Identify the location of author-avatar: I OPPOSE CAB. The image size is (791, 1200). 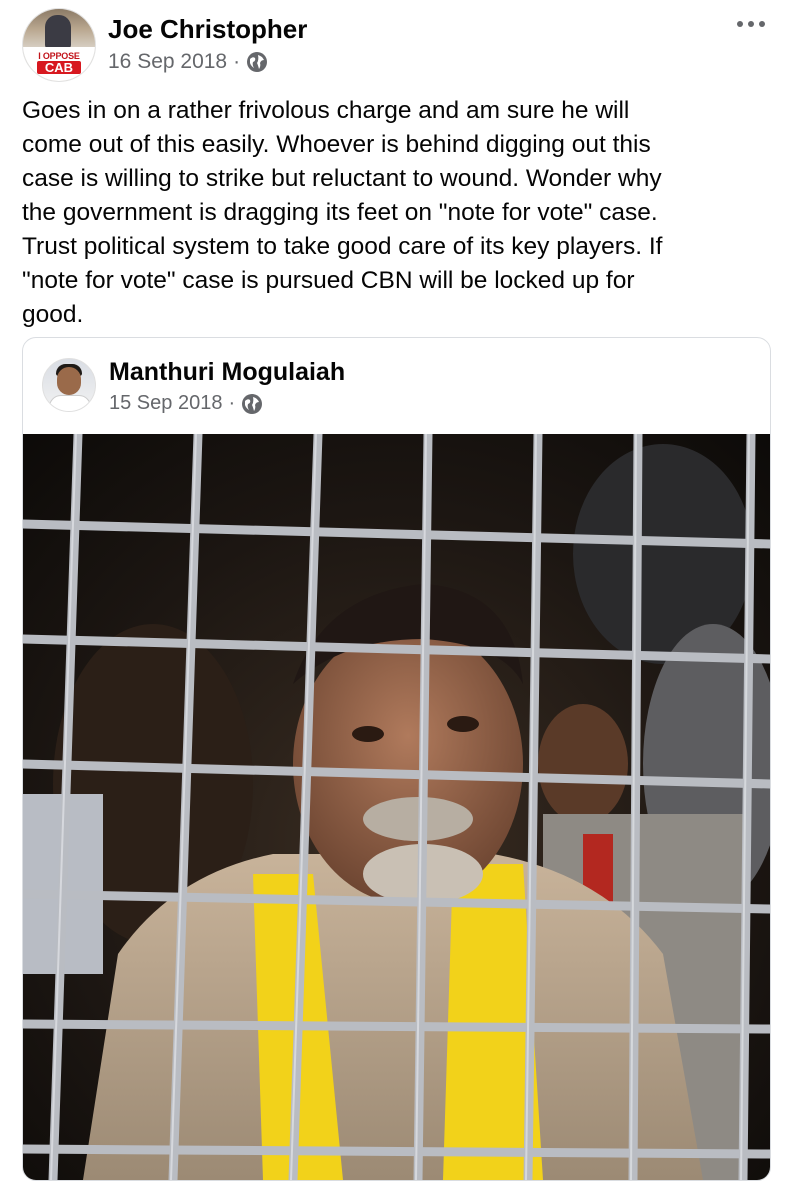
(59, 45).